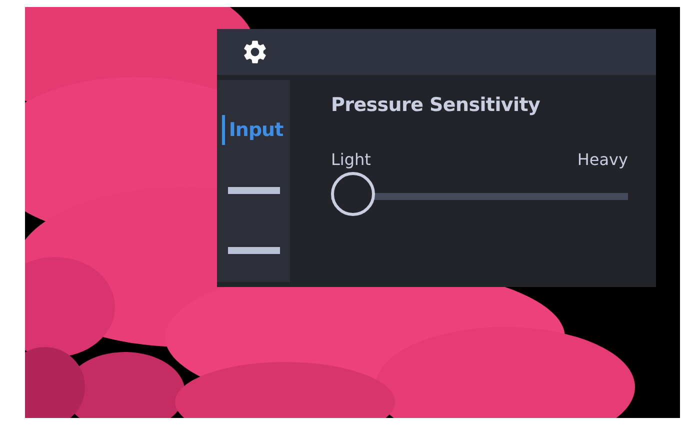  What do you see at coordinates (353, 194) in the screenshot?
I see `slider-thumb` at bounding box center [353, 194].